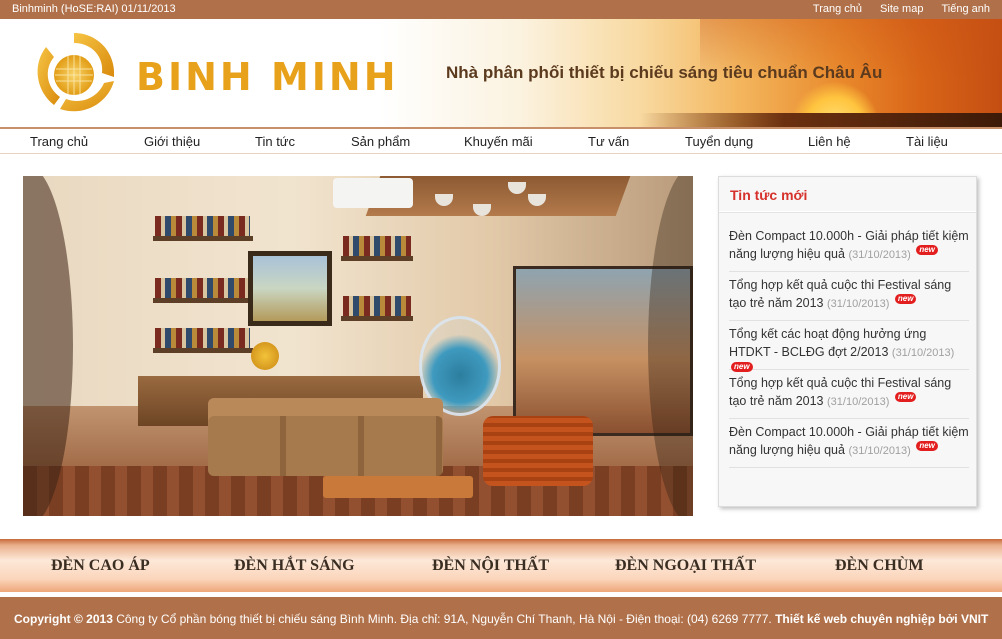 This screenshot has height=639, width=1002. What do you see at coordinates (59, 141) in the screenshot?
I see `nav-item-home: Trang chủ` at bounding box center [59, 141].